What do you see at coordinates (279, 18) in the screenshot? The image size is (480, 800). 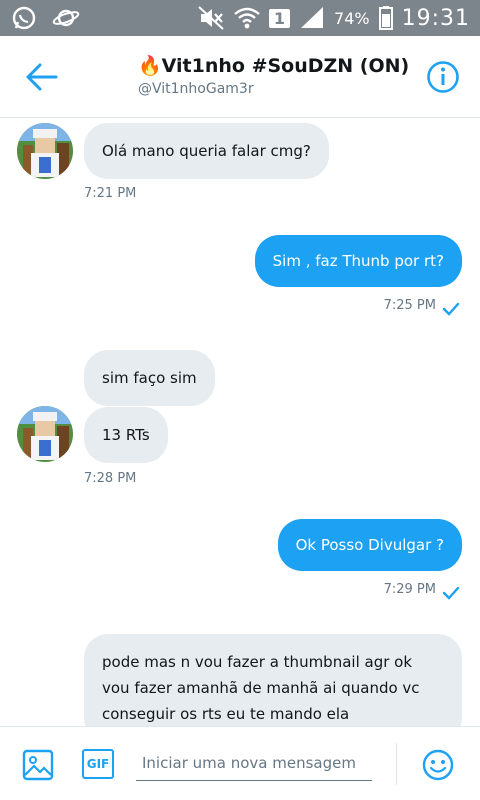 I see `sim-slot-indicator: 1` at bounding box center [279, 18].